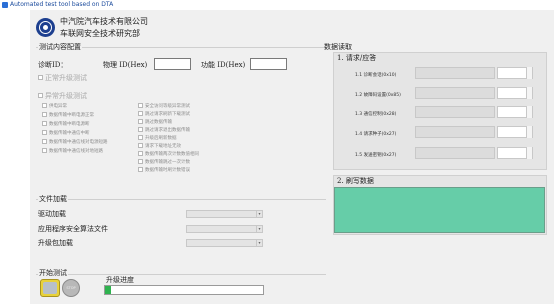  What do you see at coordinates (167, 130) in the screenshot?
I see `option-label: 跳过请求退出数据传输` at bounding box center [167, 130].